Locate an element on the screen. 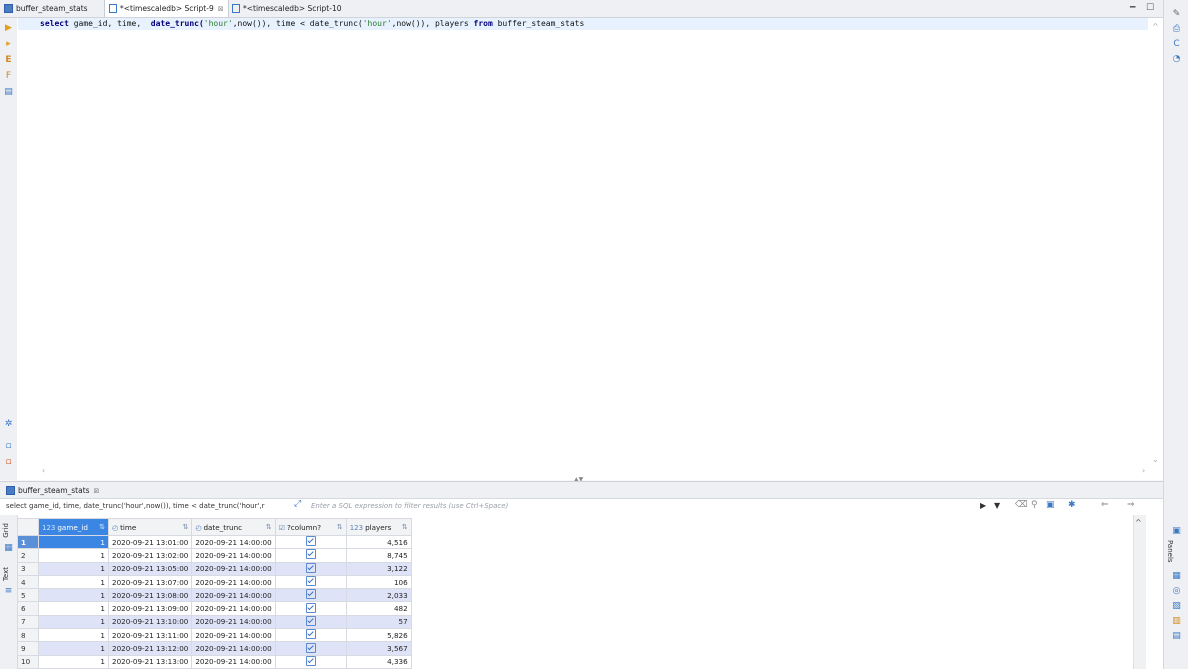  grid-vertical-scrollbar is located at coordinates (1139, 592).